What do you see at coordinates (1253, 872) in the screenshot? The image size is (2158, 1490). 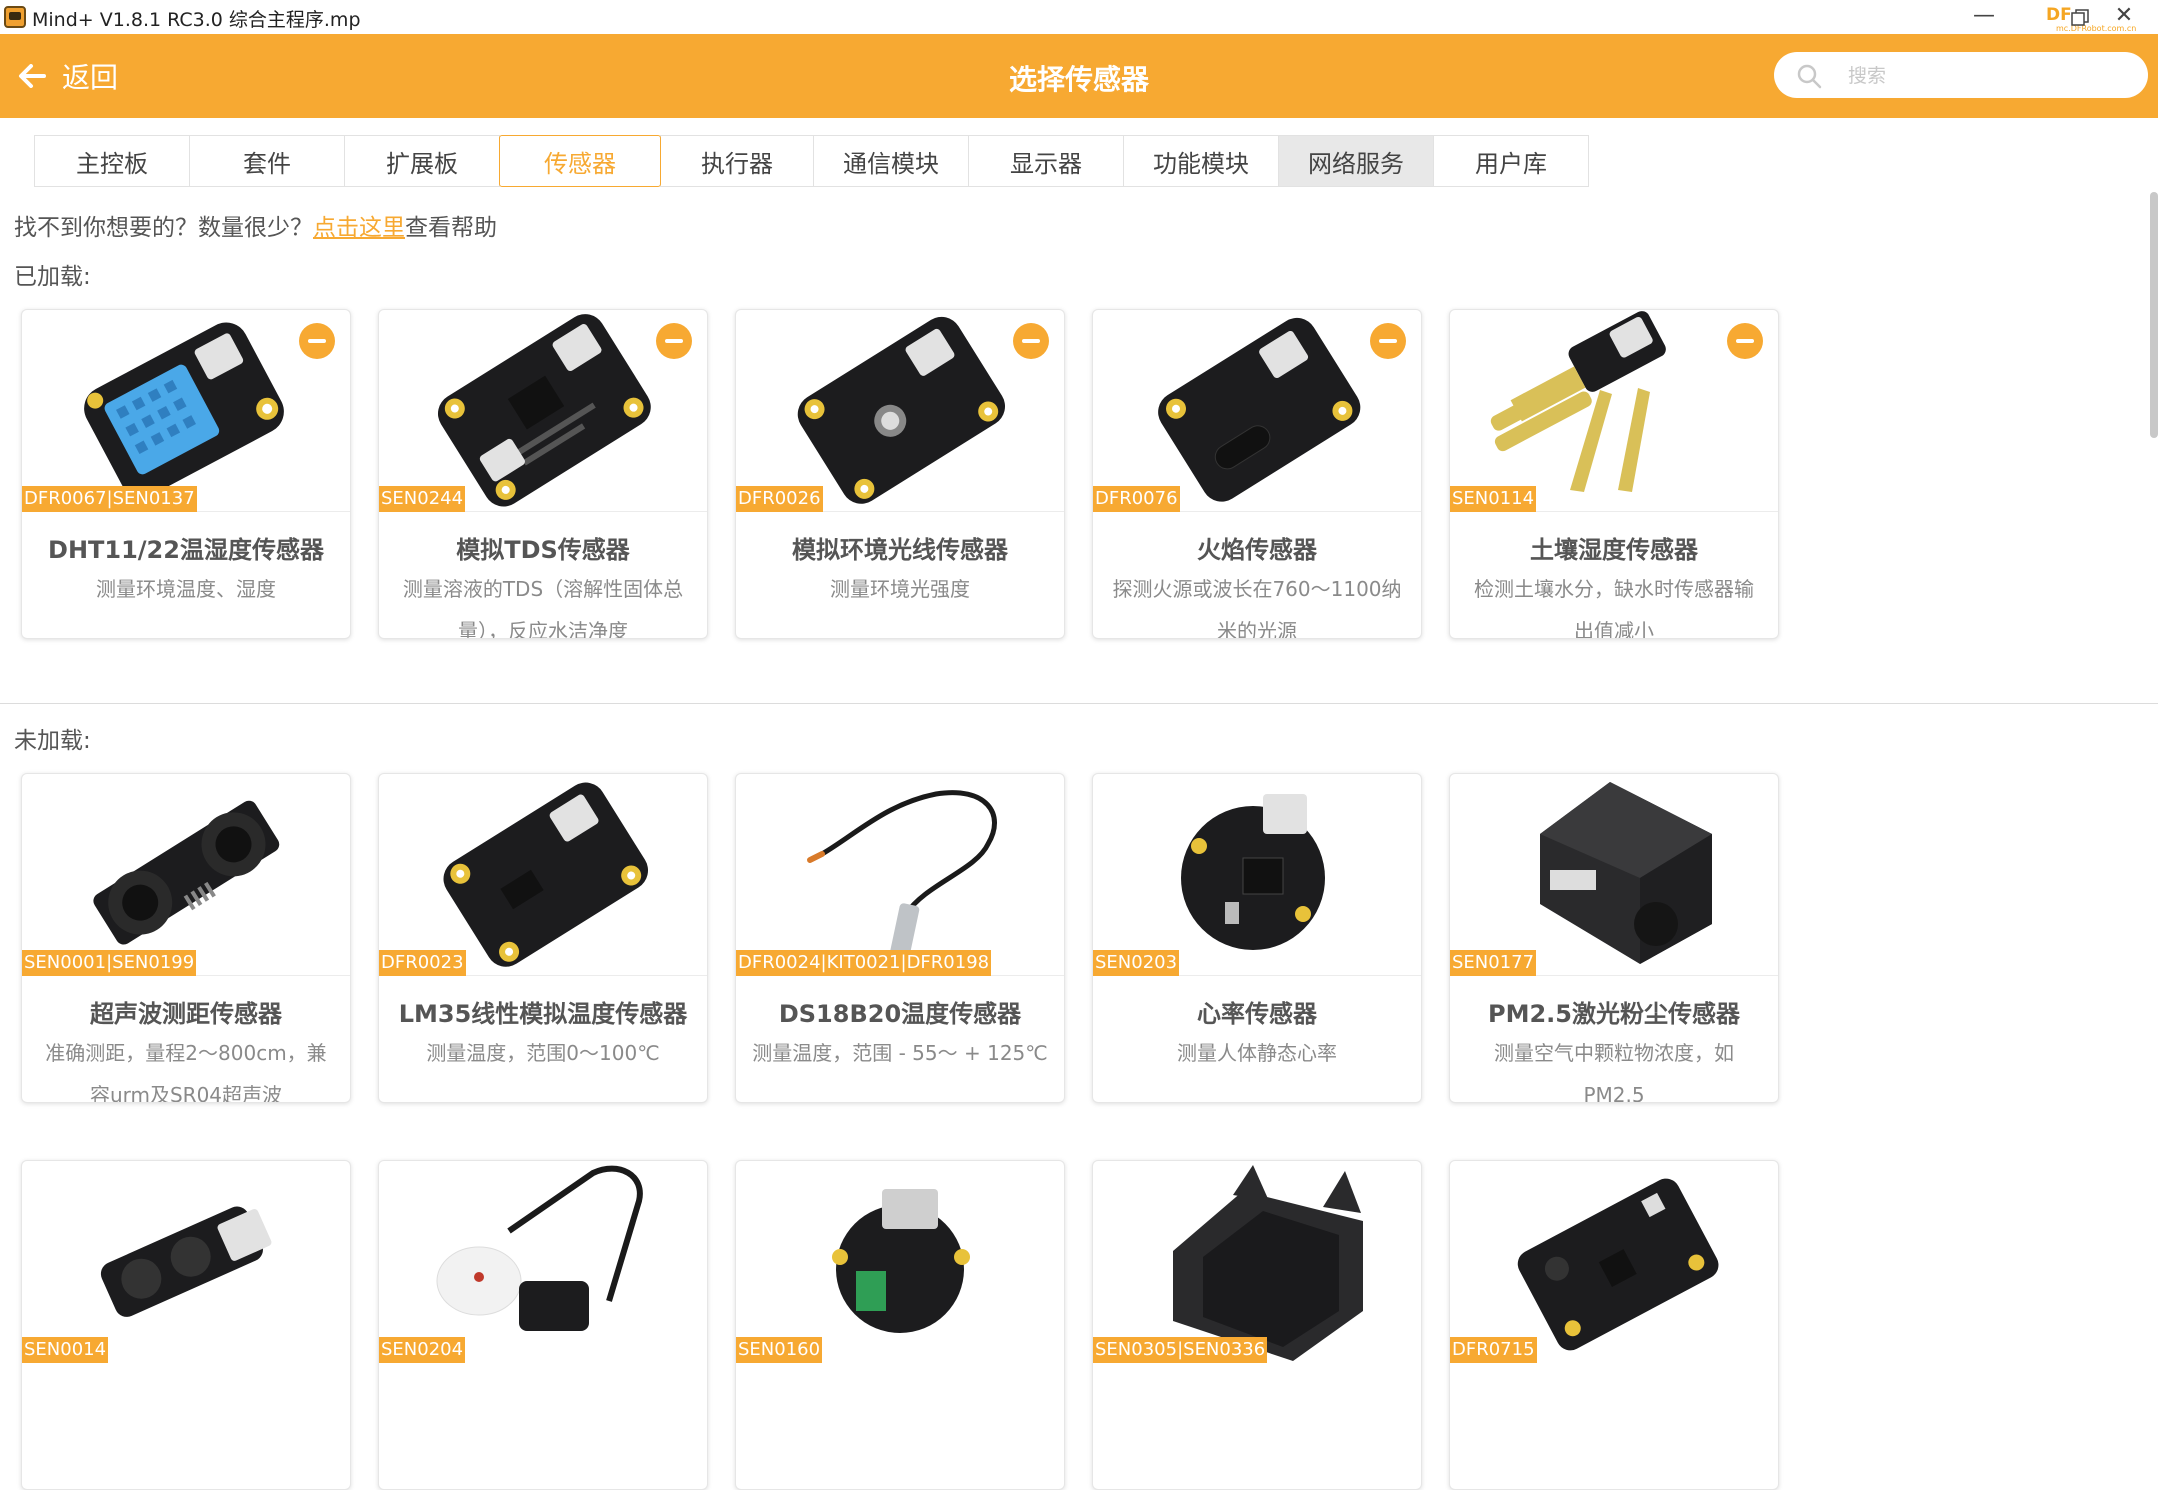 I see `heart-board-image` at bounding box center [1253, 872].